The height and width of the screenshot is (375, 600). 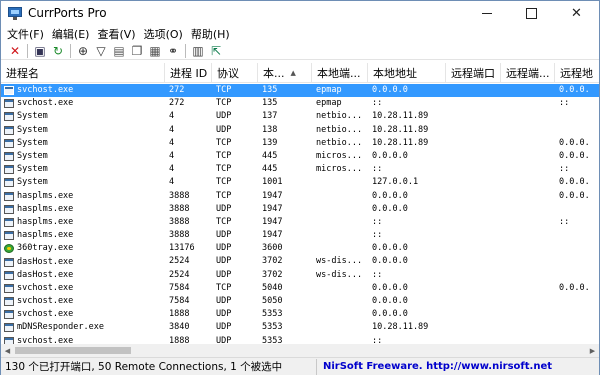 What do you see at coordinates (285, 73) in the screenshot?
I see `column-header-local-port: 本... ▲` at bounding box center [285, 73].